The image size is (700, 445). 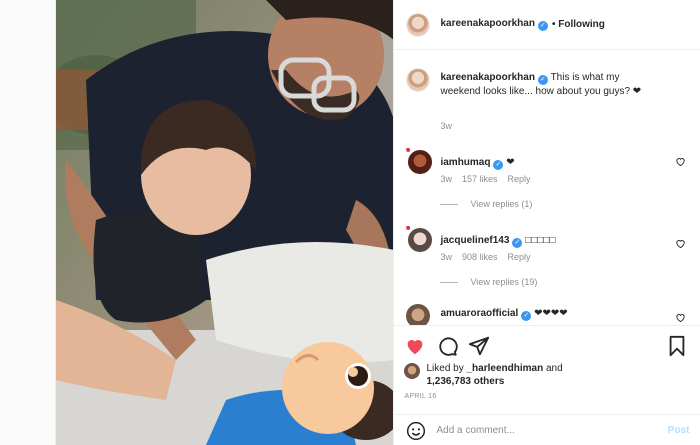 I want to click on likes-count: 1,236,783 others, so click(x=465, y=381).